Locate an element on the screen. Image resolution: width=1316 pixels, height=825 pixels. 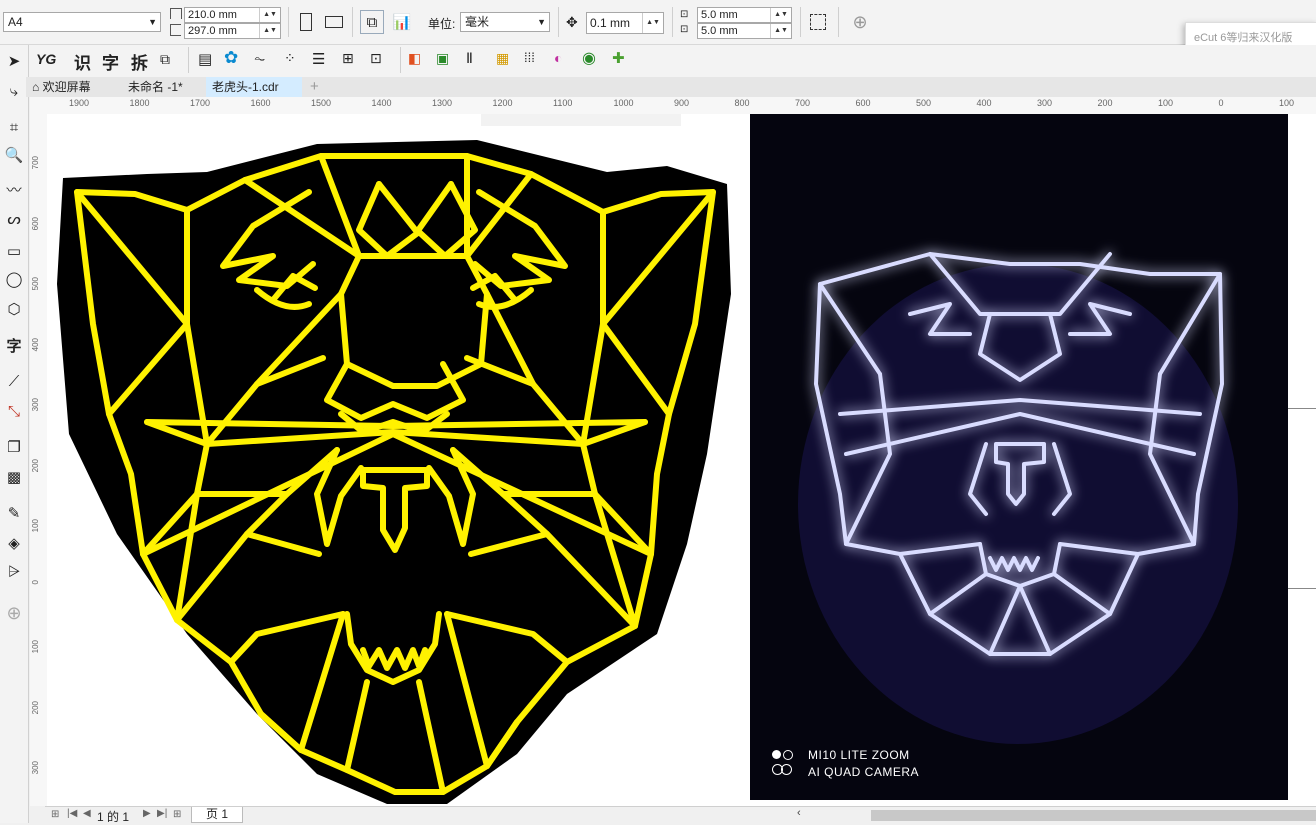
page-dimension-icon is located at coordinates (175, 22).